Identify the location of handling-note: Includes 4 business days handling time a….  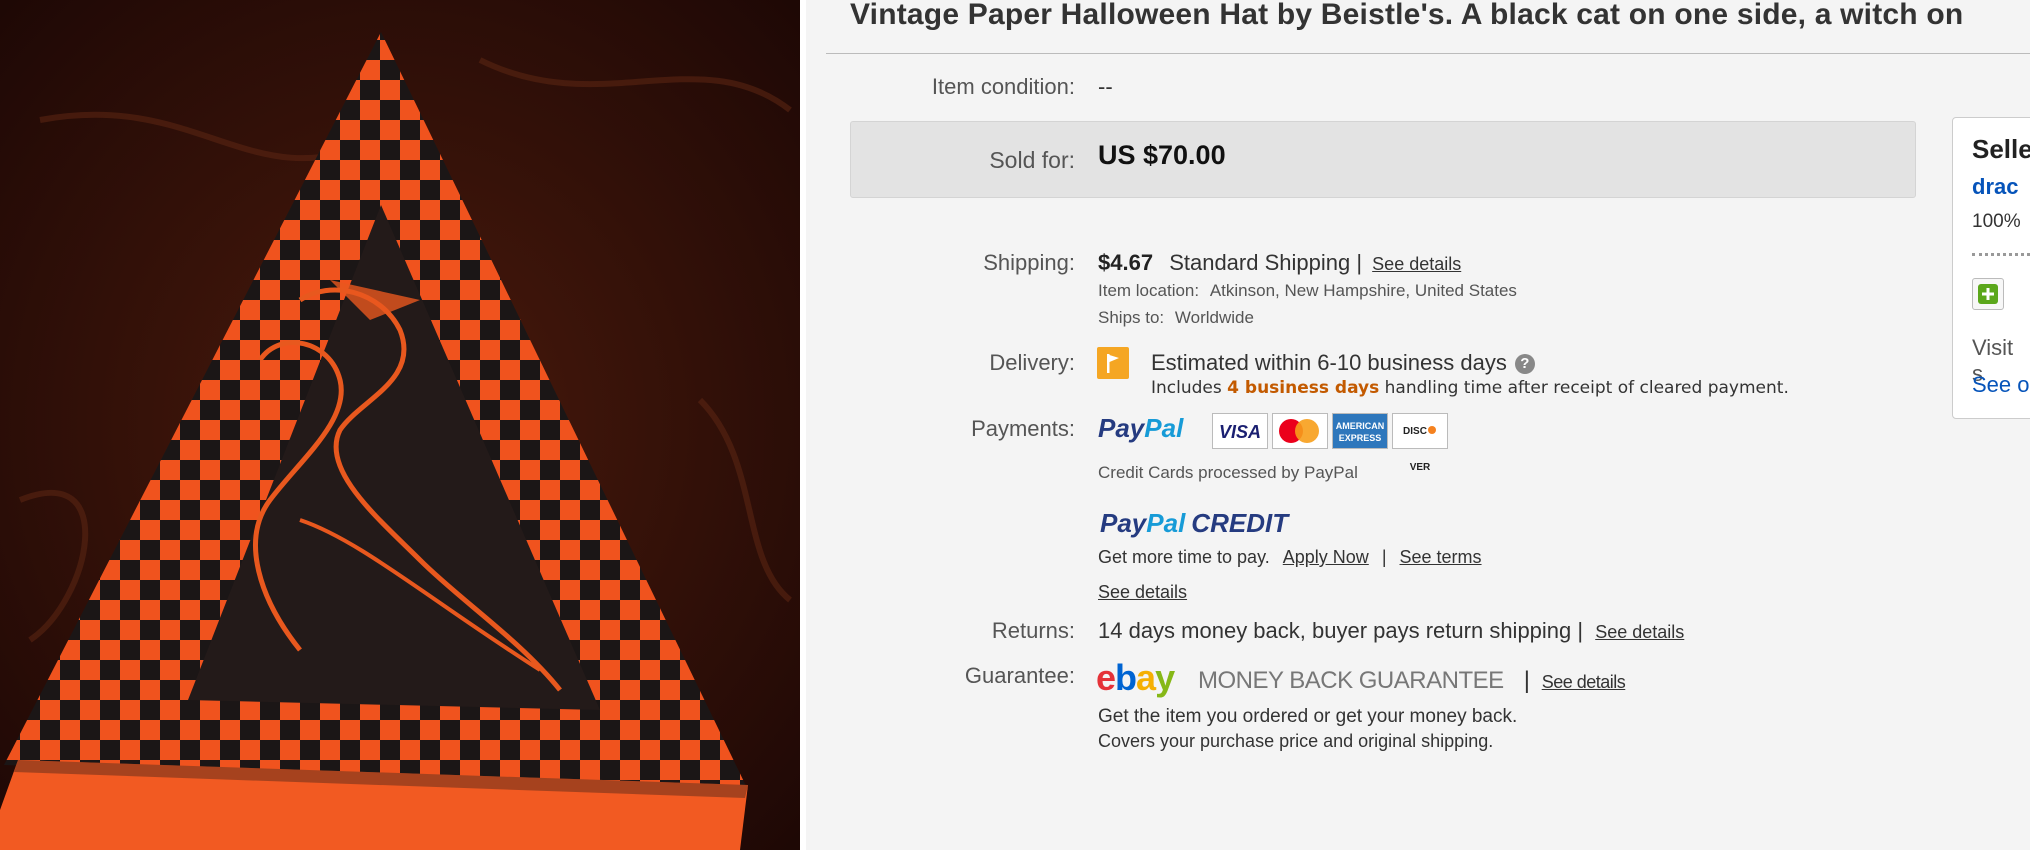
(1470, 388).